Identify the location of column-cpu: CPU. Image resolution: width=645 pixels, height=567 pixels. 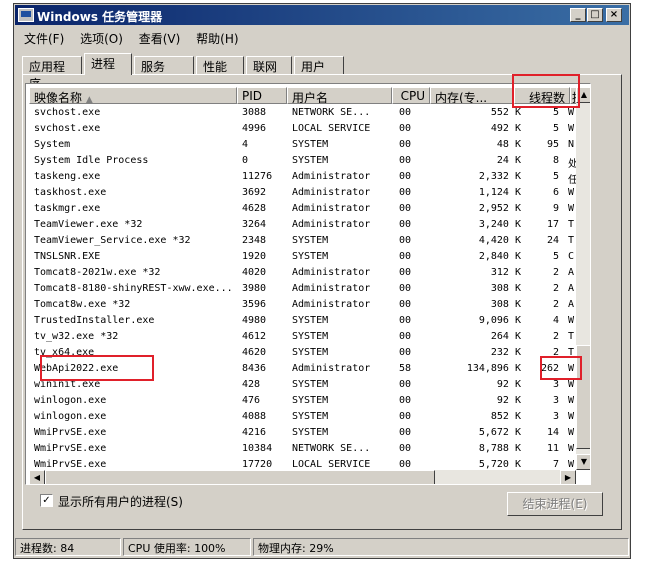
(411, 95).